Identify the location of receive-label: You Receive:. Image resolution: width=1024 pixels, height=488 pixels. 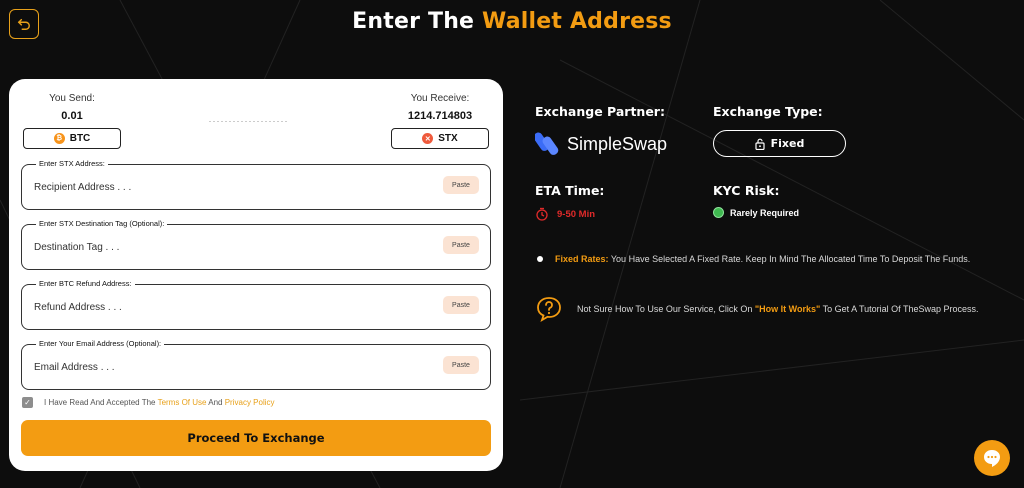
(440, 98).